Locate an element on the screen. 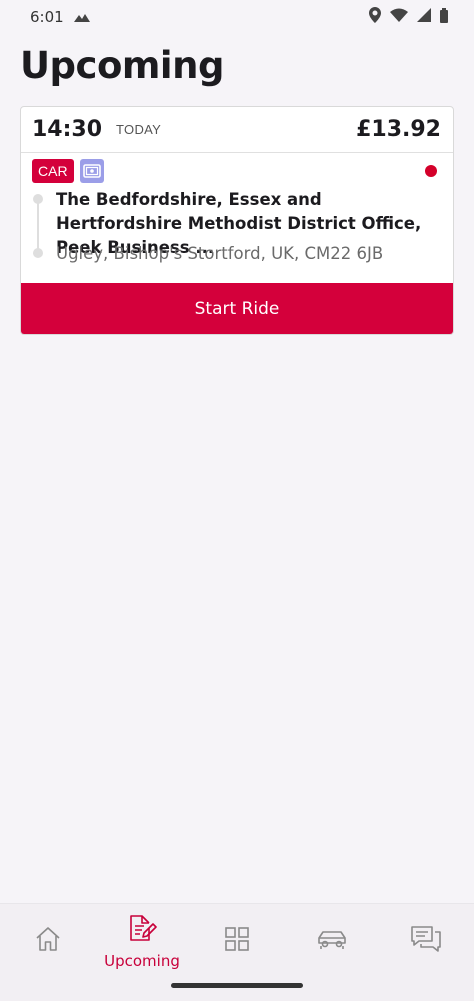 The height and width of the screenshot is (1001, 474). status-bar: 6:01 is located at coordinates (237, 17).